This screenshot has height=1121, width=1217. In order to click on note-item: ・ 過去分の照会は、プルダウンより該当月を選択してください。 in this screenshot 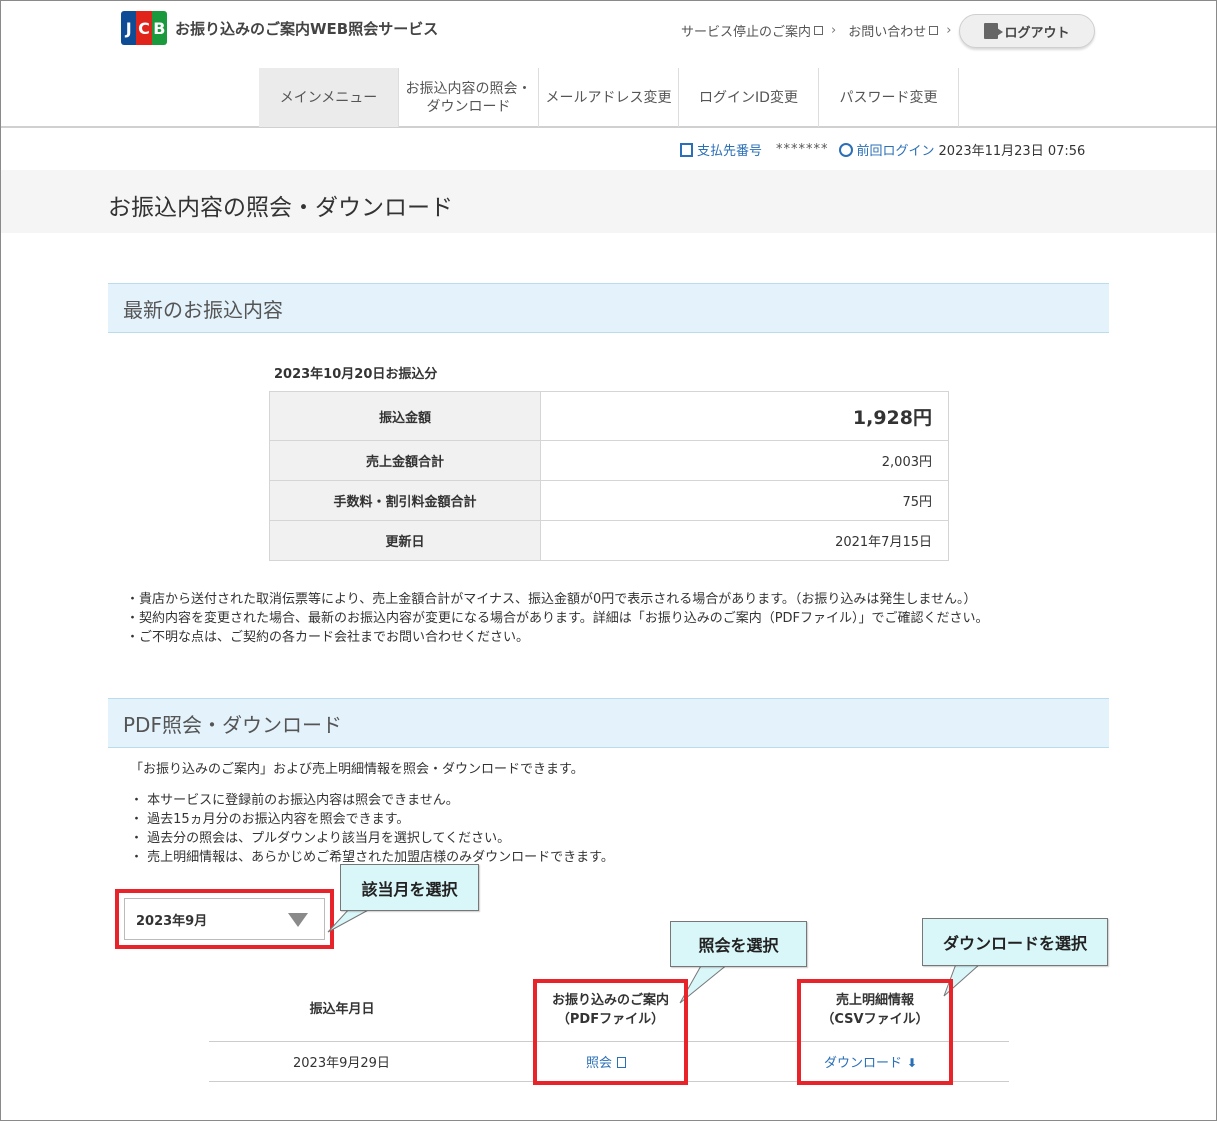, I will do `click(320, 838)`.